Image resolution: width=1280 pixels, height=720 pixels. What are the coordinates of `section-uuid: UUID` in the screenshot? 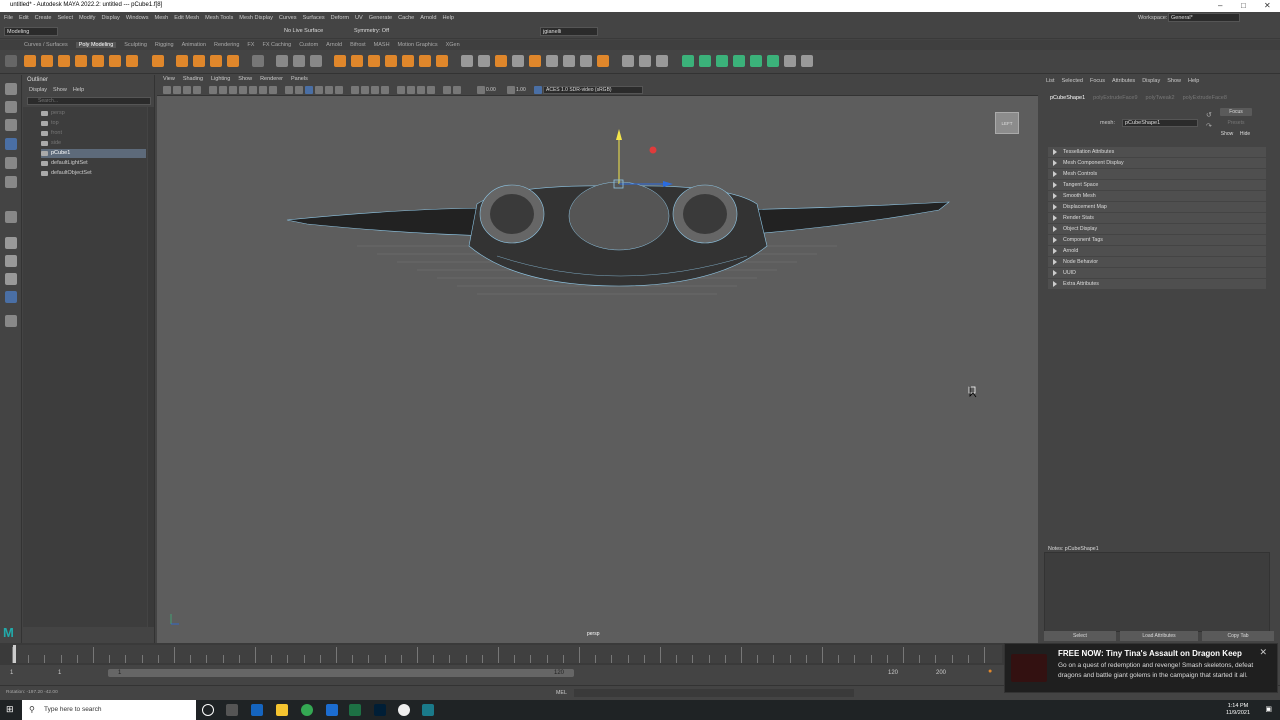 It's located at (1157, 273).